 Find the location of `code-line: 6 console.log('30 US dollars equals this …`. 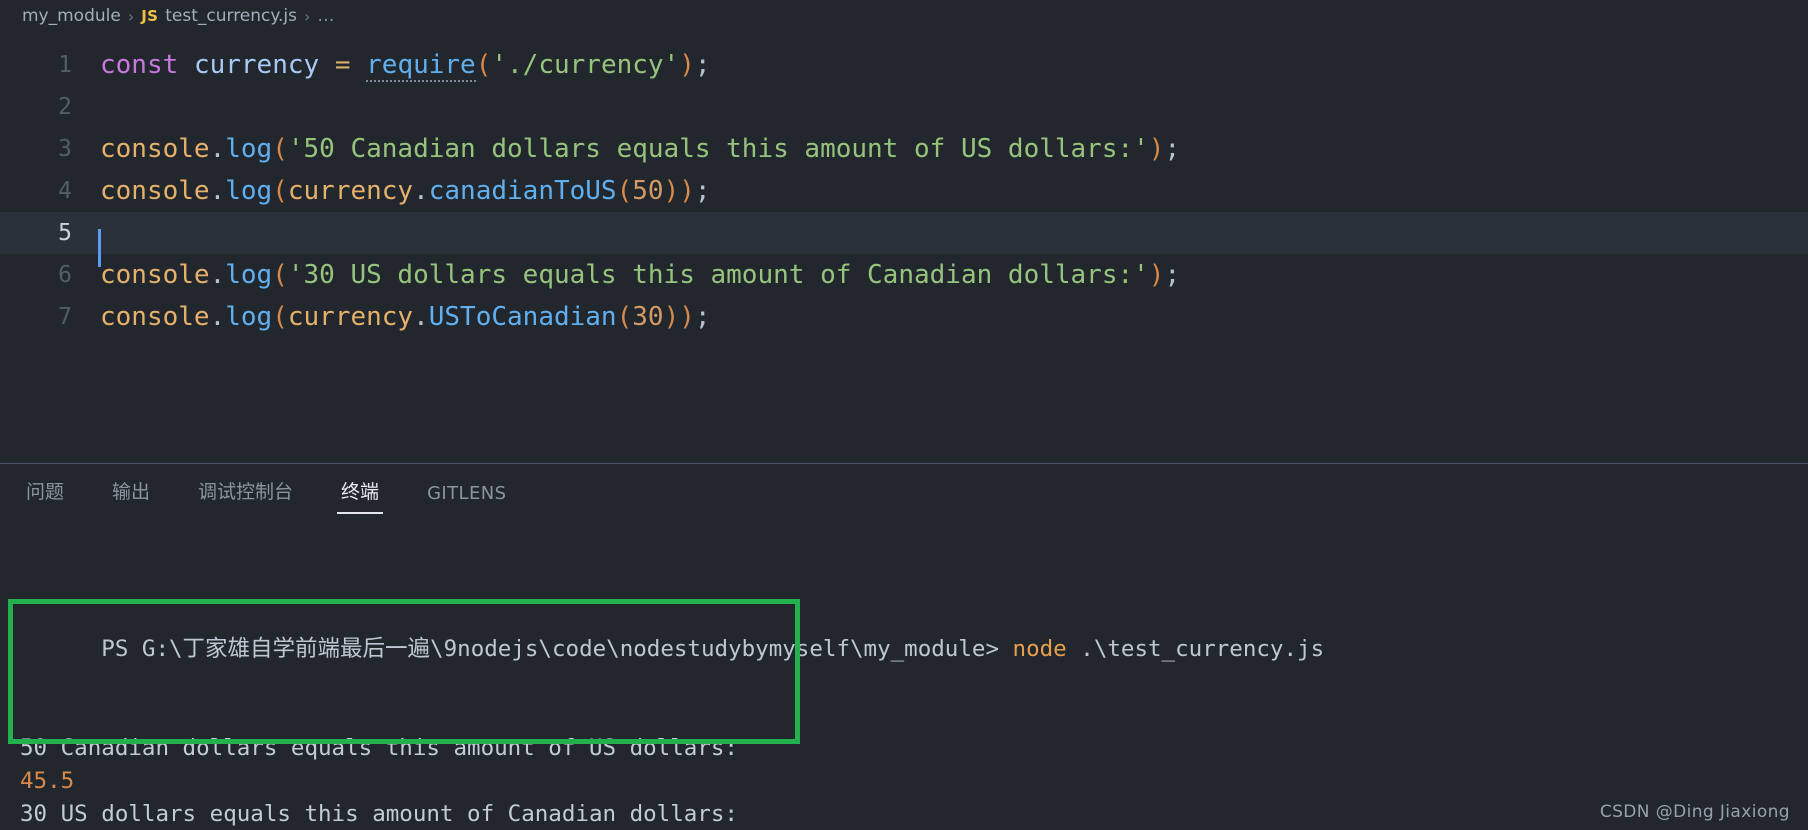

code-line: 6 console.log('30 US dollars equals this … is located at coordinates (904, 275).